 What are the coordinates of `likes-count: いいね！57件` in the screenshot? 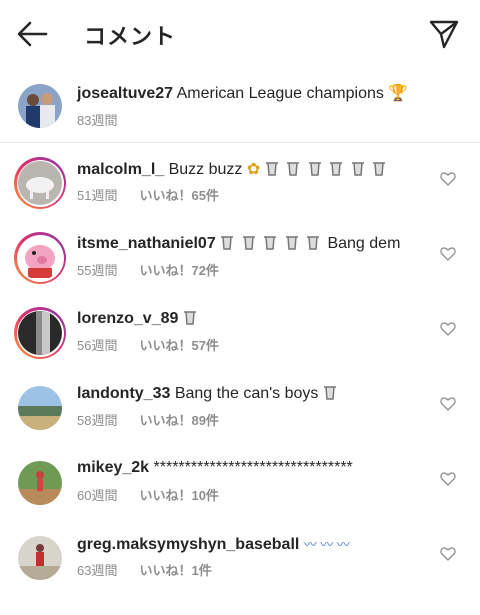 It's located at (178, 345).